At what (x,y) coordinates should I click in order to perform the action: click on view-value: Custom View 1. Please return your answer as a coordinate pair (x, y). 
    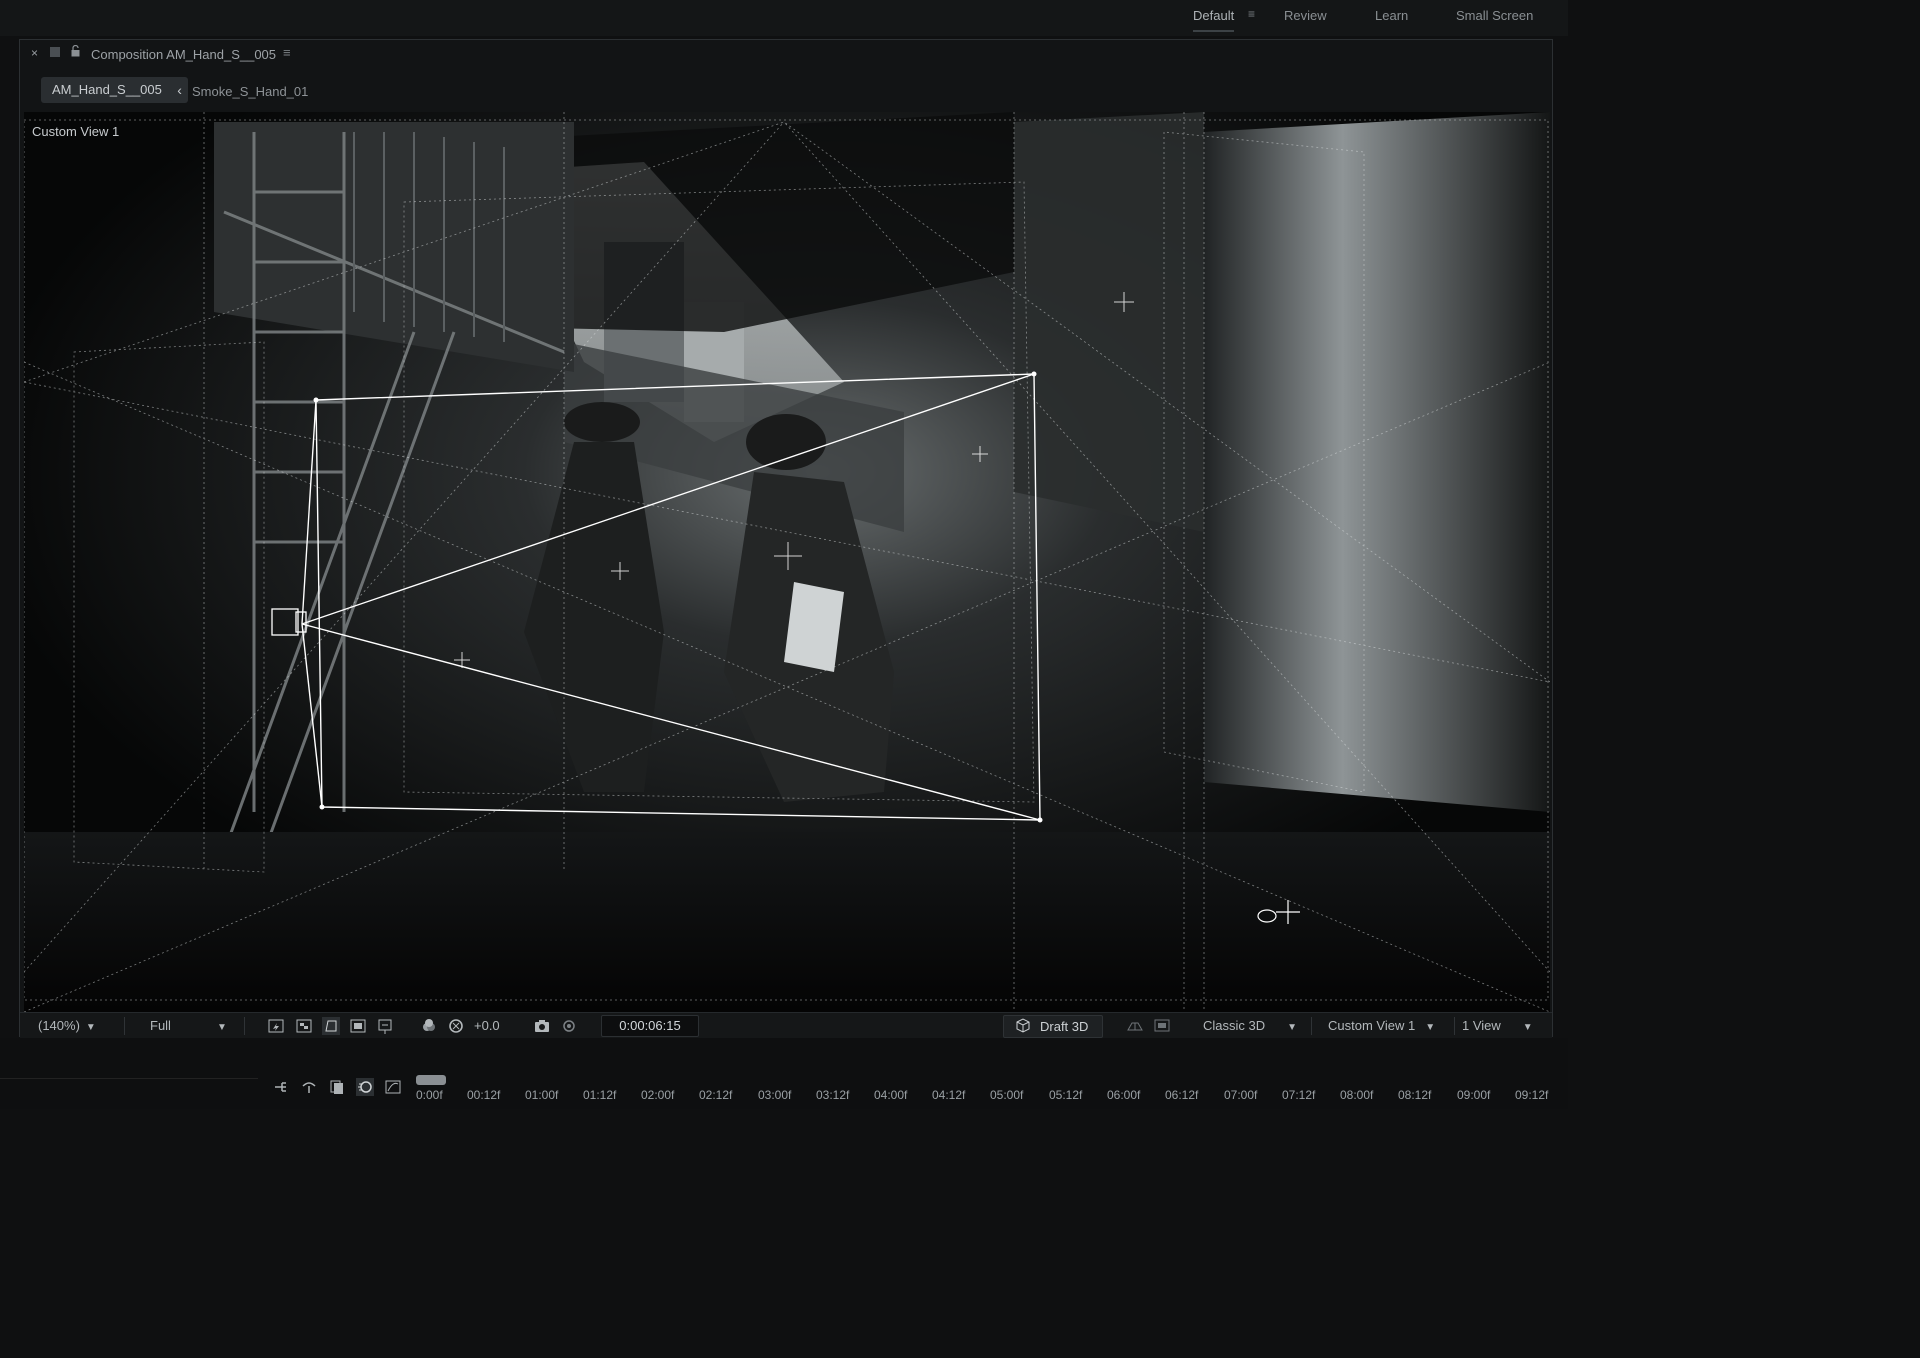
    Looking at the image, I should click on (1372, 1025).